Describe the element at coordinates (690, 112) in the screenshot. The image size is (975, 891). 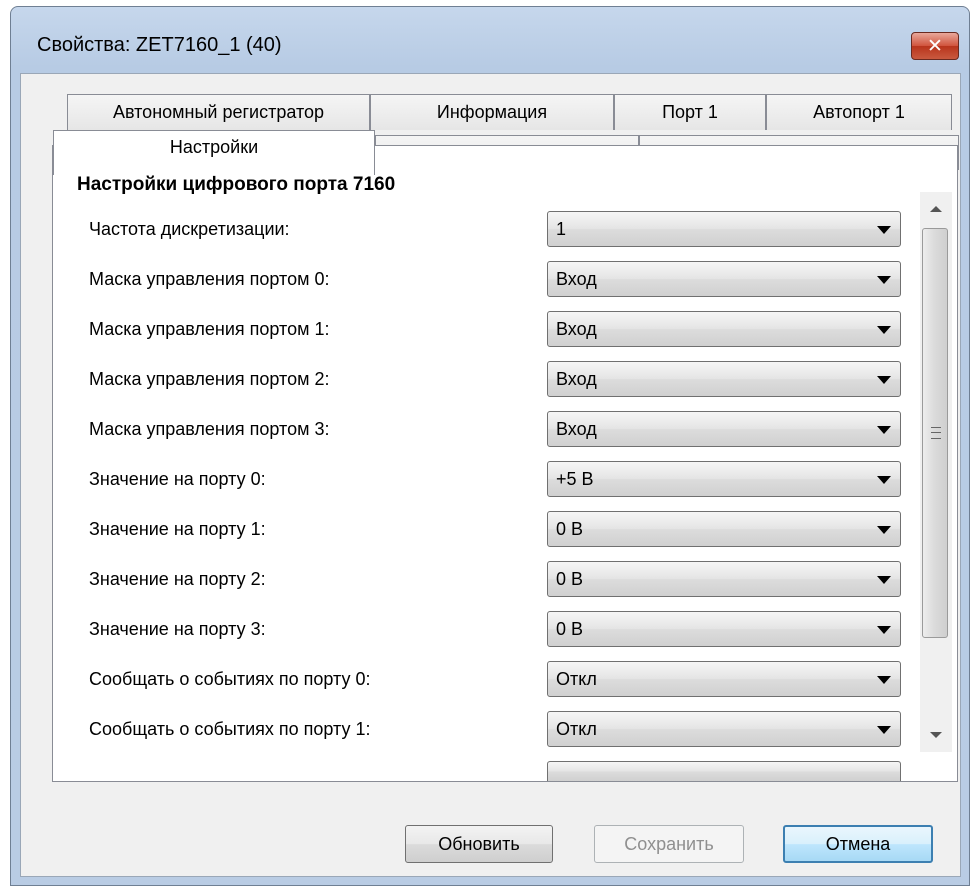
I see `tab-port-1: Порт 1` at that location.